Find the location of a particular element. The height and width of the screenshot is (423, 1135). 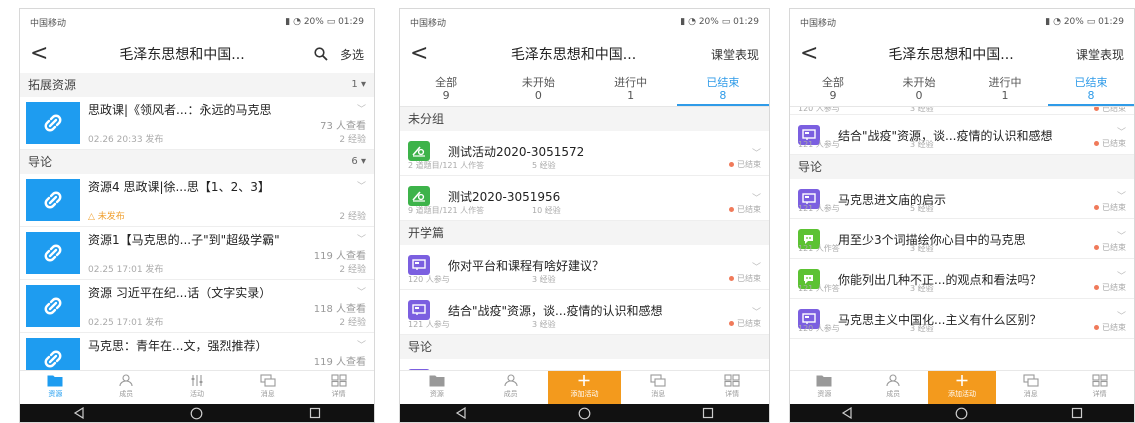

activity-item: 马克思主义中国化...主义有什么区别？ ﹀ 120 人参与 3 经验 已结束 is located at coordinates (962, 319).